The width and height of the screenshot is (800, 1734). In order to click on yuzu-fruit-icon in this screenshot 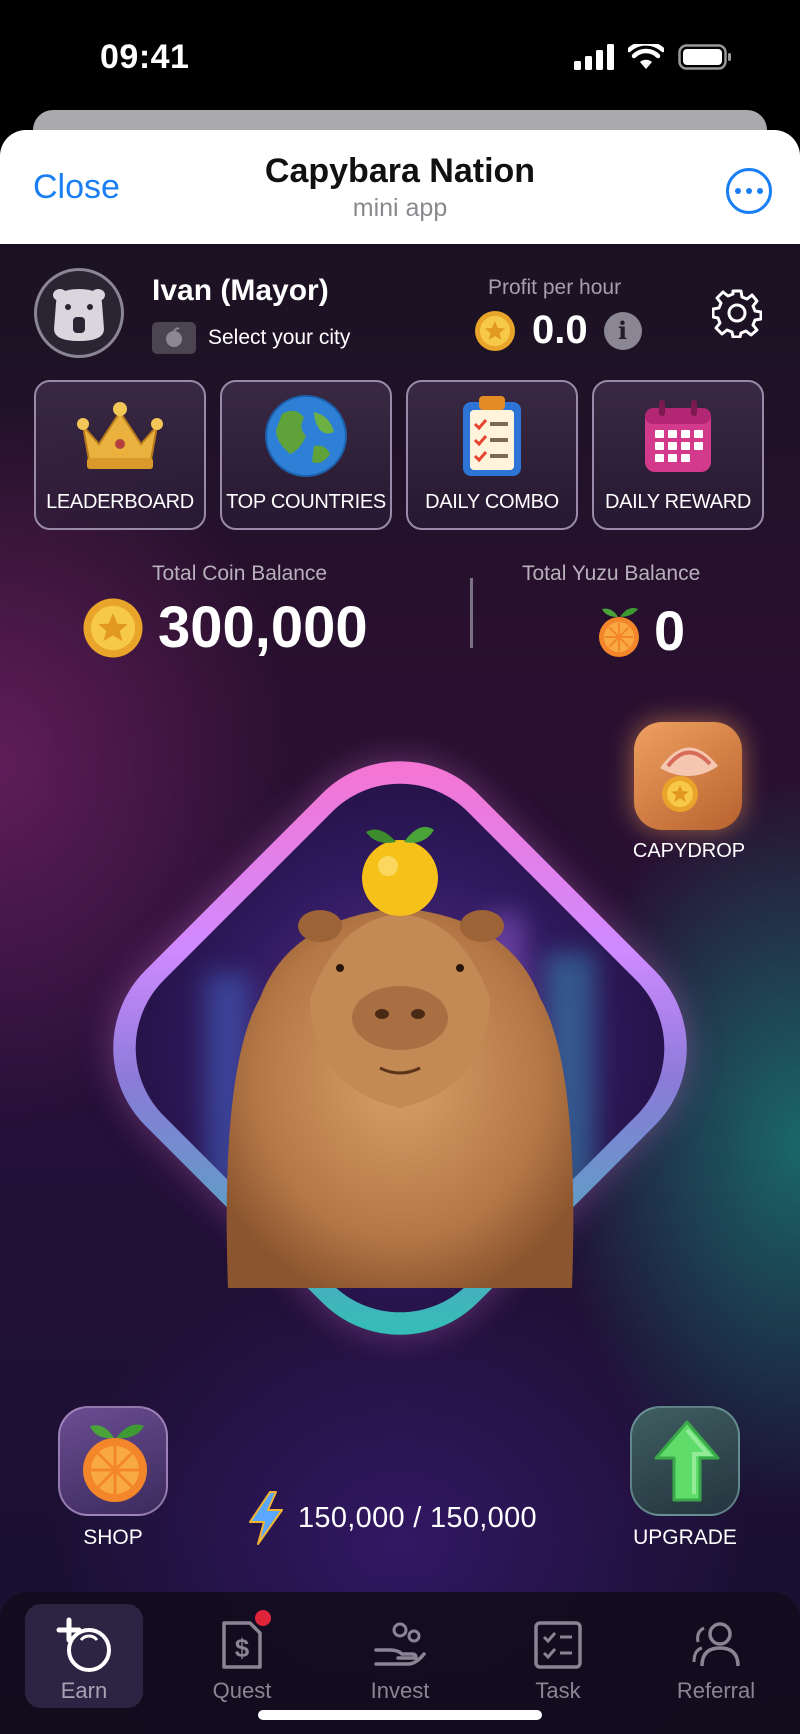, I will do `click(115, 1463)`.